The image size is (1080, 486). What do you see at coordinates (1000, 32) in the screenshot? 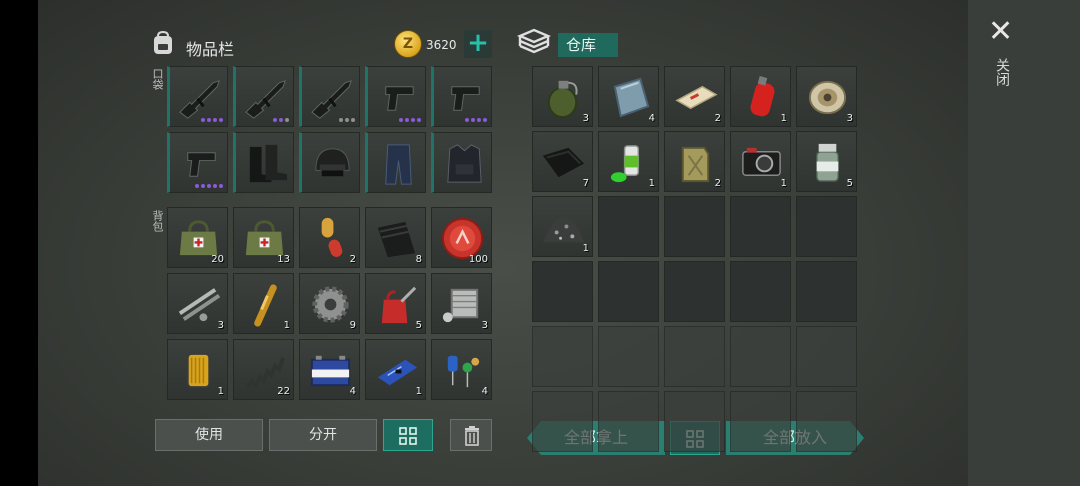
I see `close-icon: ✕` at bounding box center [1000, 32].